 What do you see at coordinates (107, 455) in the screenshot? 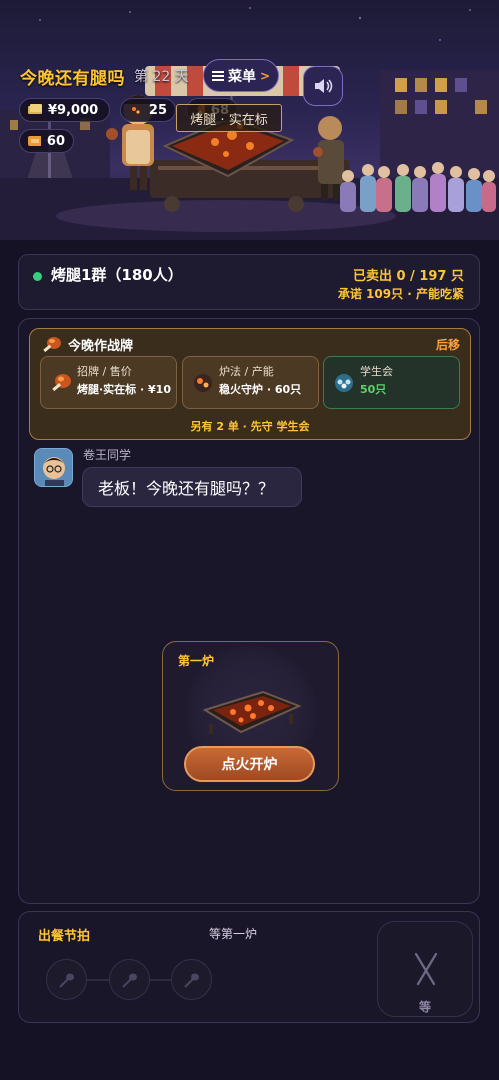
I see `message-sender: 卷王同学` at bounding box center [107, 455].